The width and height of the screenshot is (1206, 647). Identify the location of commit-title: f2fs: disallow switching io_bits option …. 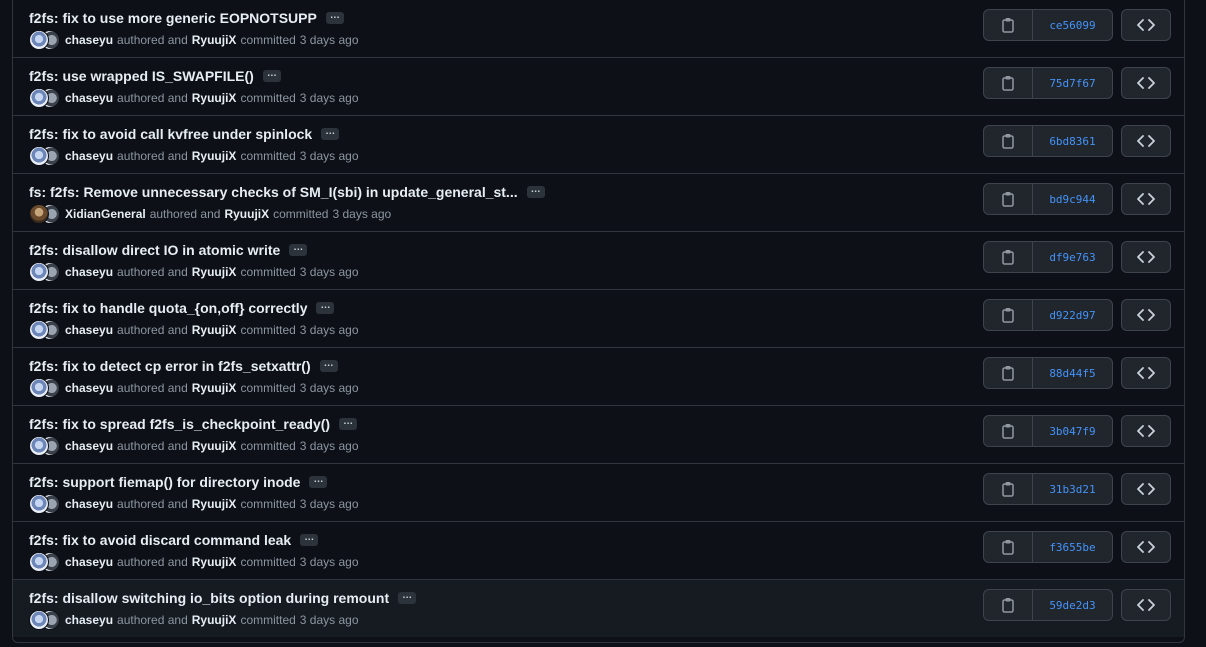
(209, 598).